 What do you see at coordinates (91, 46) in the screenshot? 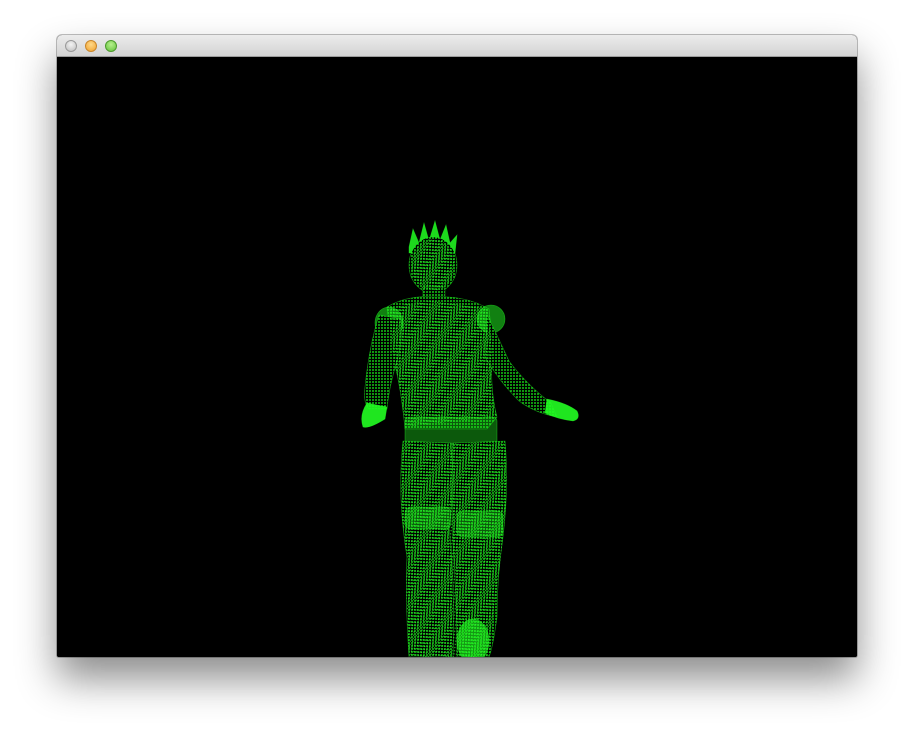
I see `minimize-button` at bounding box center [91, 46].